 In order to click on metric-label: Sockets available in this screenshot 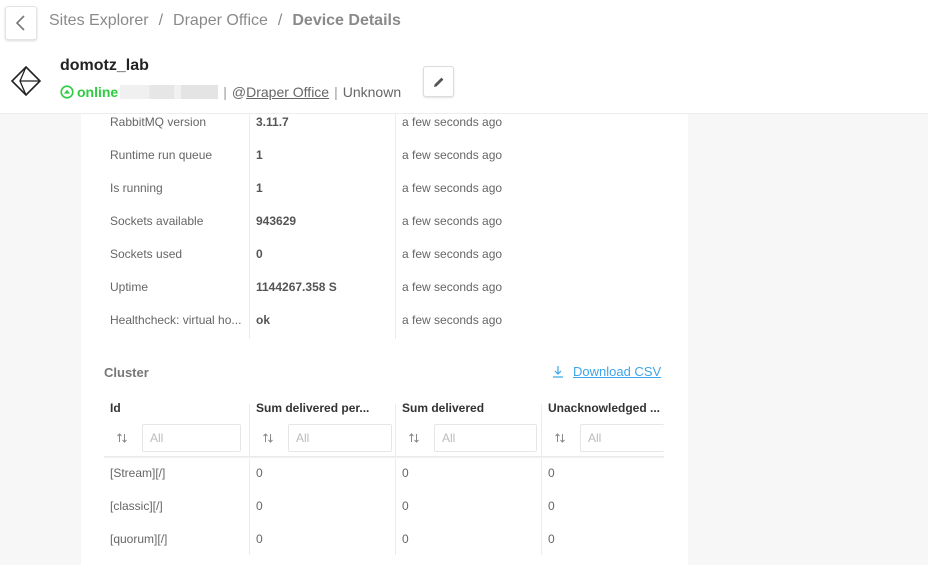, I will do `click(157, 221)`.